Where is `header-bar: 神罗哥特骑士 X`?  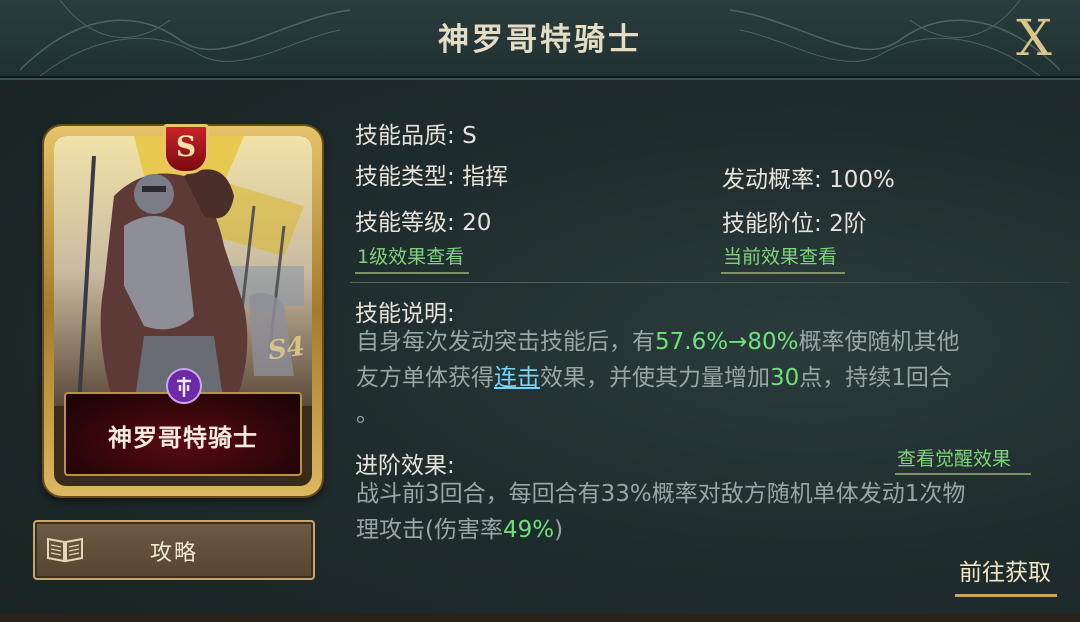
header-bar: 神罗哥特骑士 X is located at coordinates (540, 39).